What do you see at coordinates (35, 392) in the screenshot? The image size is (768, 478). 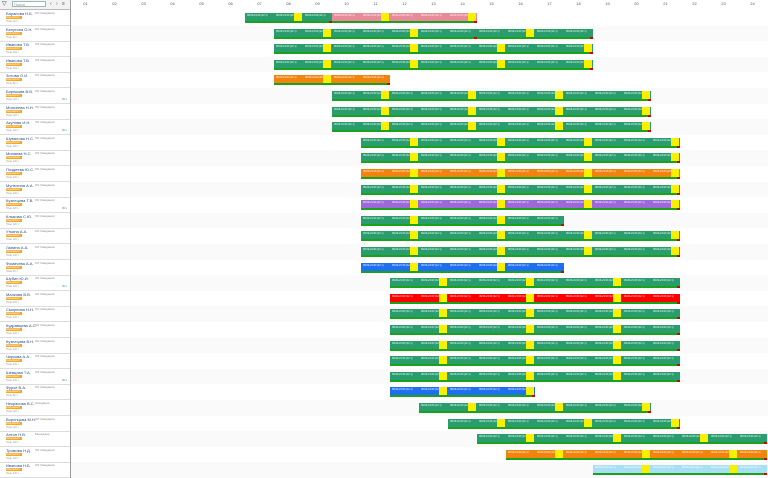 I see `employee-row: Фурсе В.А. ЛО Ожидания Специалист План 80 ч` at bounding box center [35, 392].